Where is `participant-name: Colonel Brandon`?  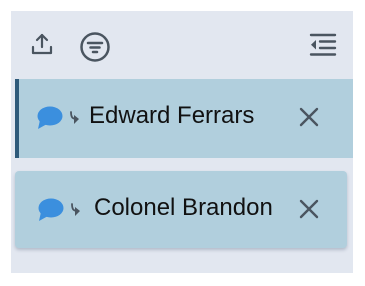 participant-name: Colonel Brandon is located at coordinates (183, 207).